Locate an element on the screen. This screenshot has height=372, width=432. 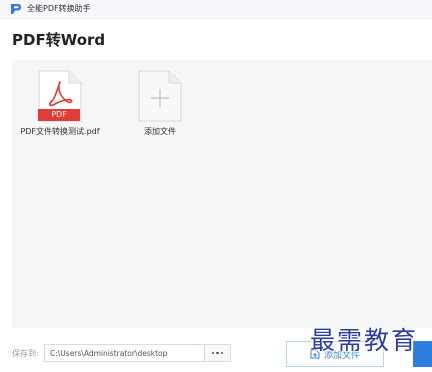
browse-button is located at coordinates (217, 353).